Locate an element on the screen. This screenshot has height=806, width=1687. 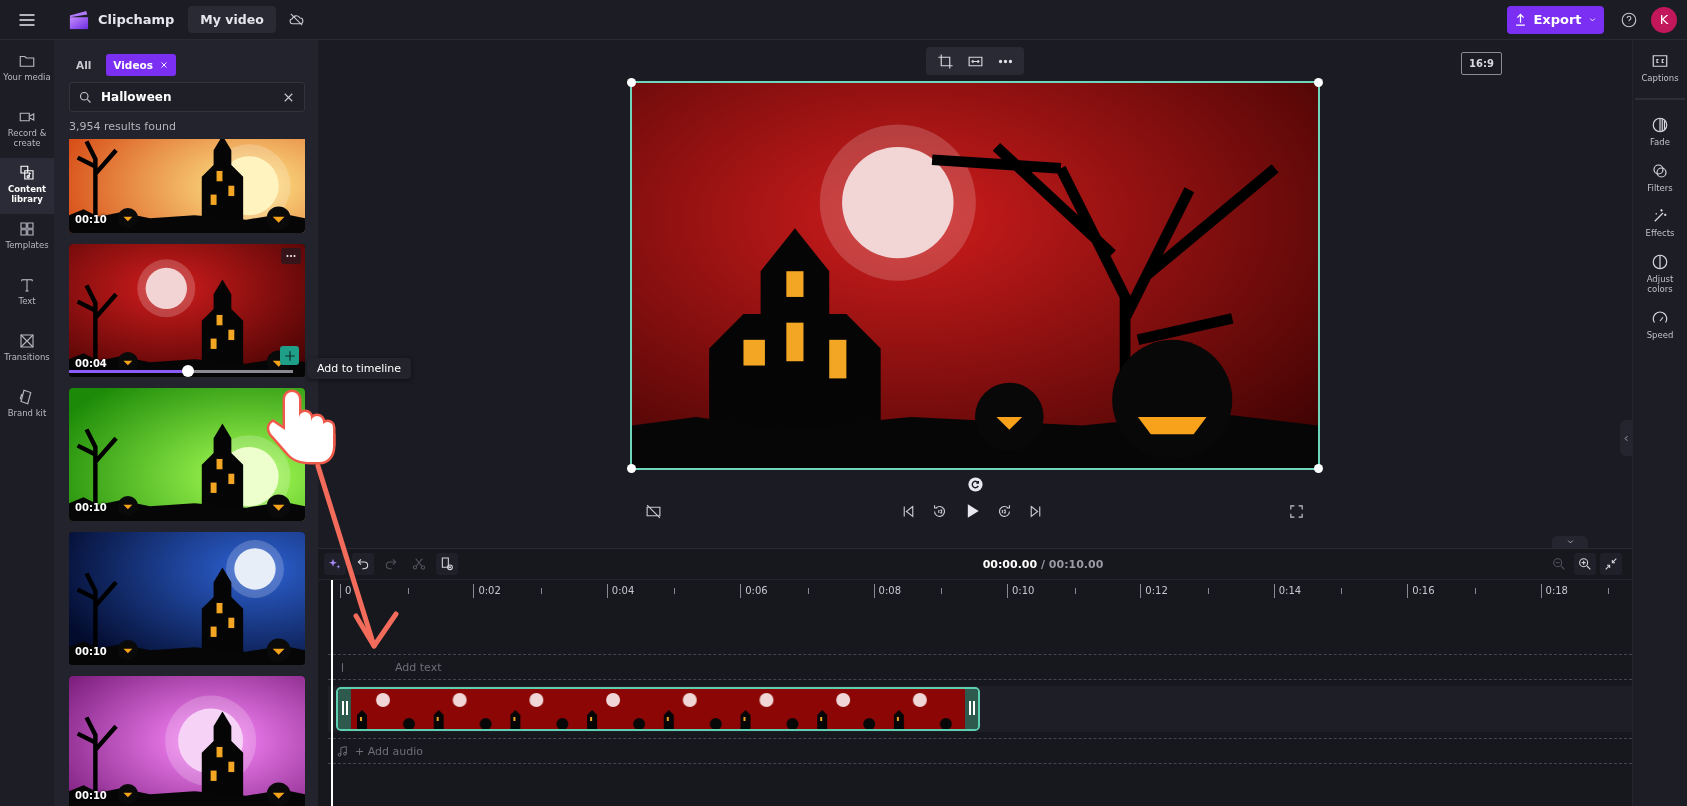
camera-off-icon is located at coordinates (653, 511).